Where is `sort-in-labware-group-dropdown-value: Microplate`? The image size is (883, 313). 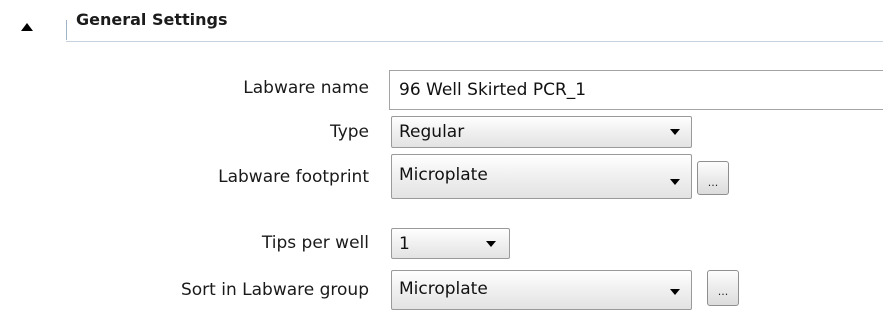
sort-in-labware-group-dropdown-value: Microplate is located at coordinates (443, 289).